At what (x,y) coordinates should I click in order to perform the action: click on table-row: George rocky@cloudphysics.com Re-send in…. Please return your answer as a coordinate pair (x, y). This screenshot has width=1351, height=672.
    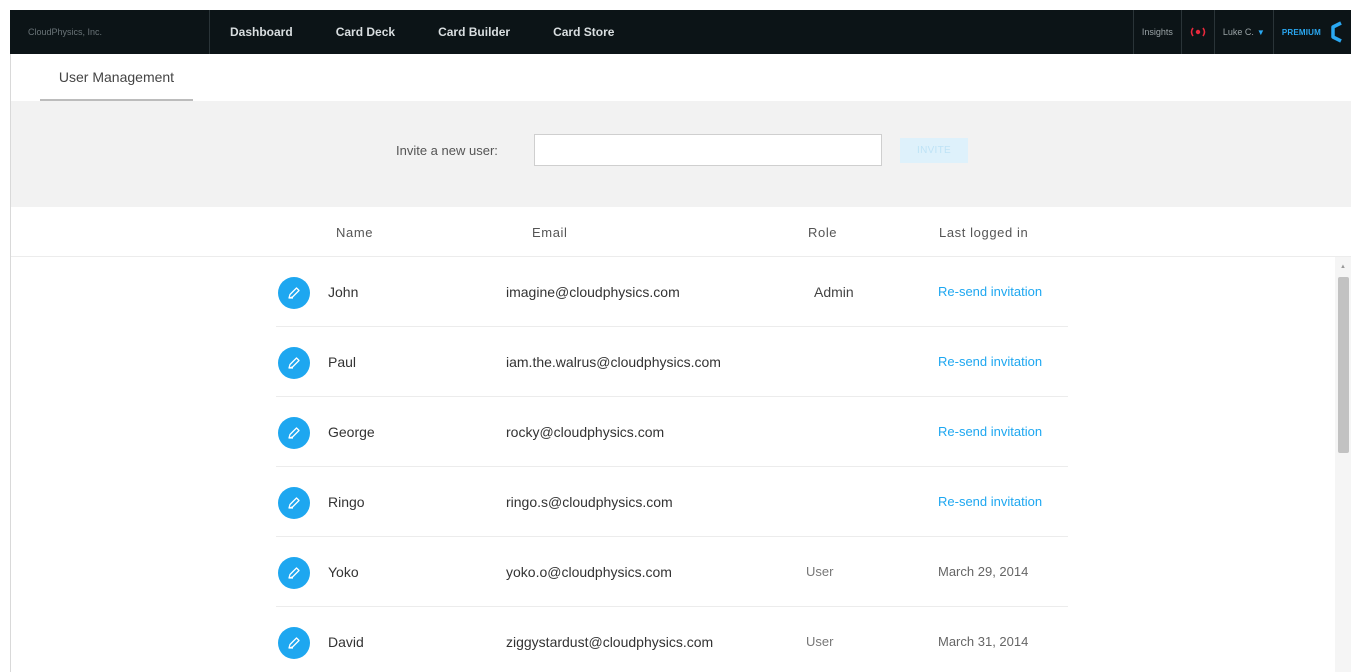
    Looking at the image, I should click on (672, 432).